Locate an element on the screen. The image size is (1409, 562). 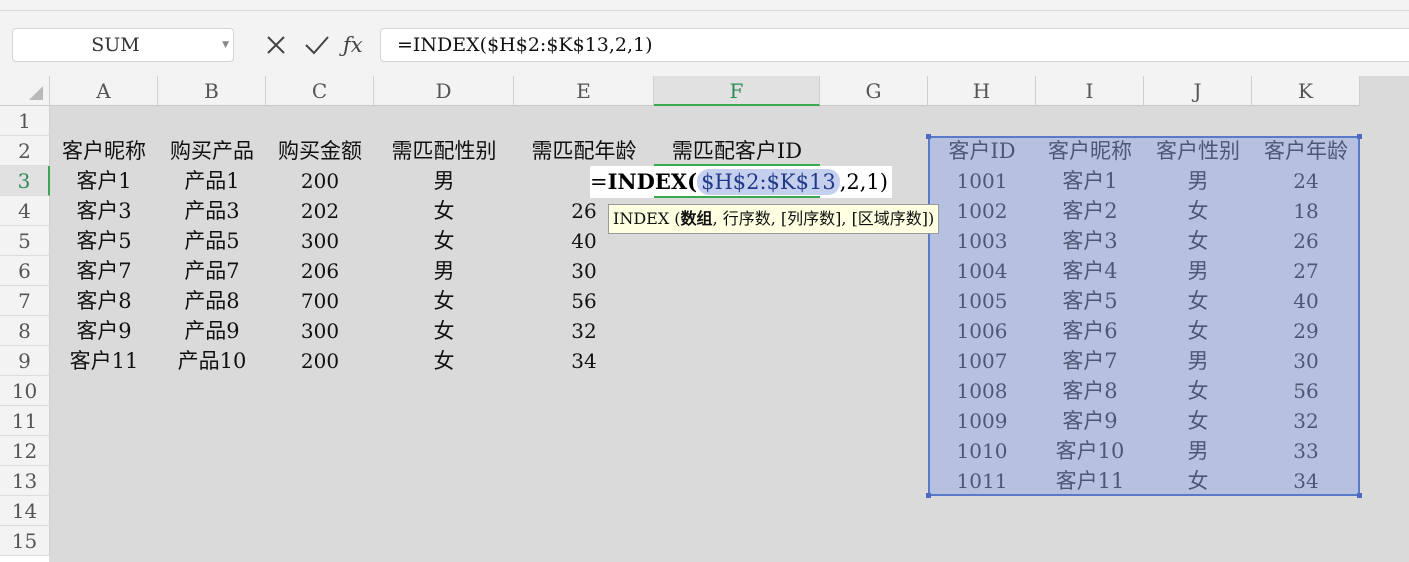
cell-d6: 男 is located at coordinates (444, 271).